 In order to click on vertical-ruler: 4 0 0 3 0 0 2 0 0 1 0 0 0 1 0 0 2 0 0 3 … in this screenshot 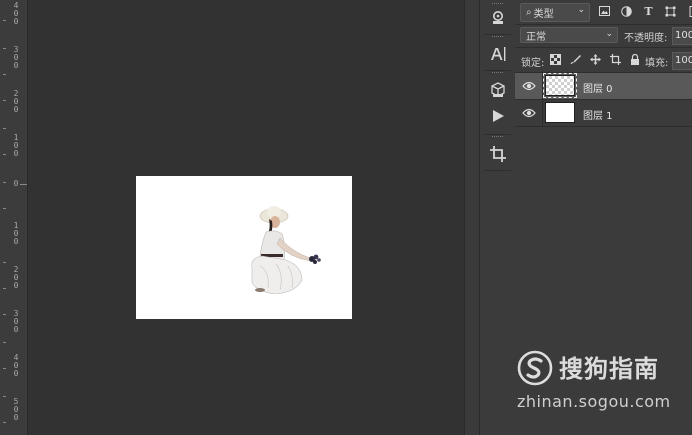, I will do `click(14, 217)`.